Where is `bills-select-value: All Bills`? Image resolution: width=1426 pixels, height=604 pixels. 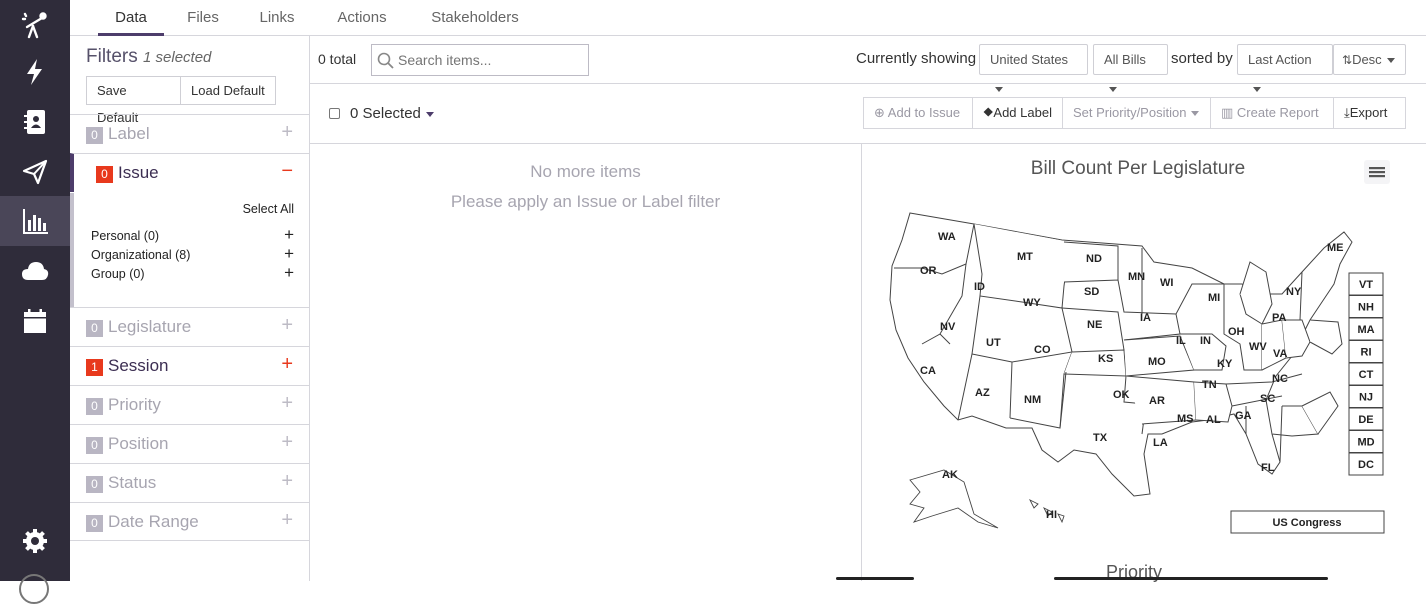
bills-select-value: All Bills is located at coordinates (1125, 59).